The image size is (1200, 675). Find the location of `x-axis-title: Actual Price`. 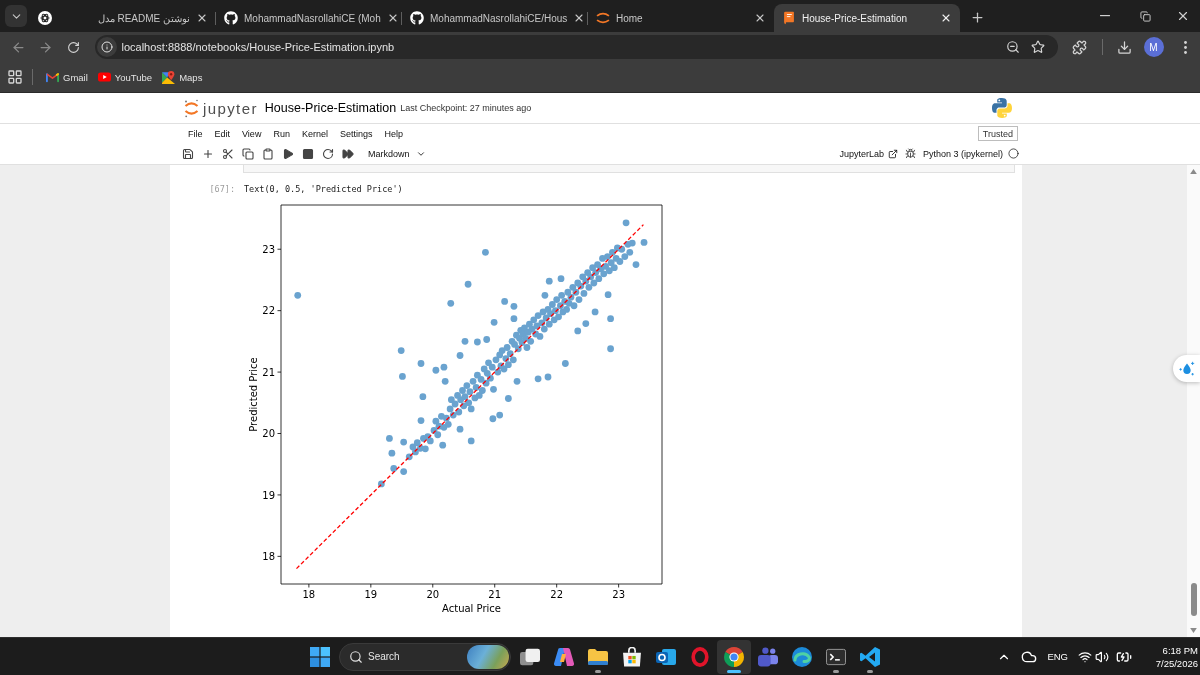

x-axis-title: Actual Price is located at coordinates (471, 608).